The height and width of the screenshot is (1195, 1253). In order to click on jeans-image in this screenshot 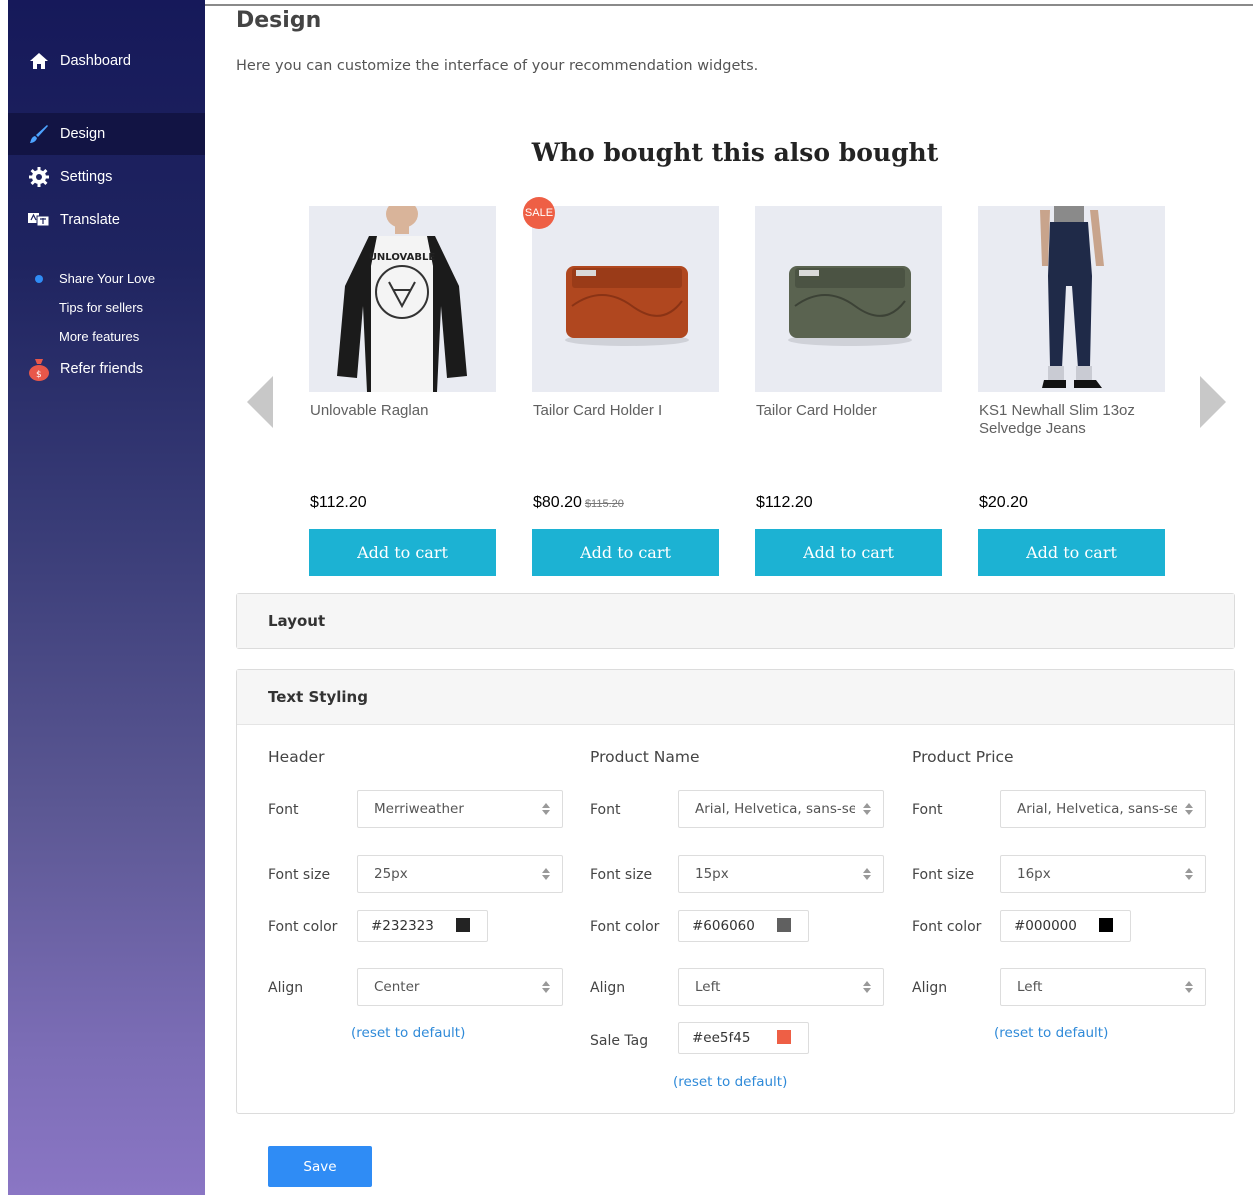, I will do `click(1071, 299)`.